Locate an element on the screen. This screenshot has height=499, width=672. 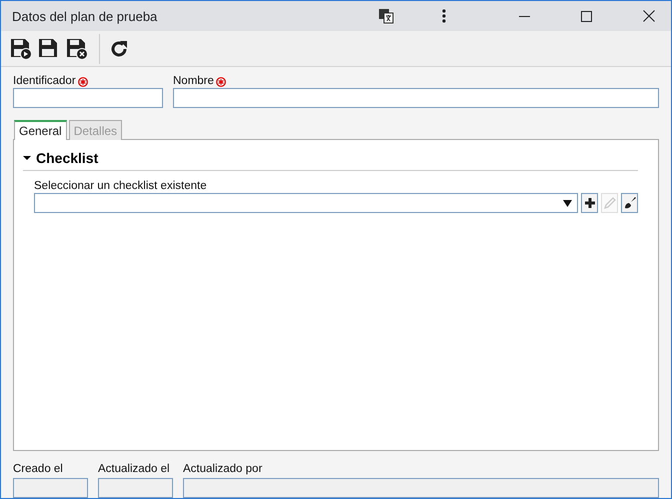
minimize-icon is located at coordinates (524, 16).